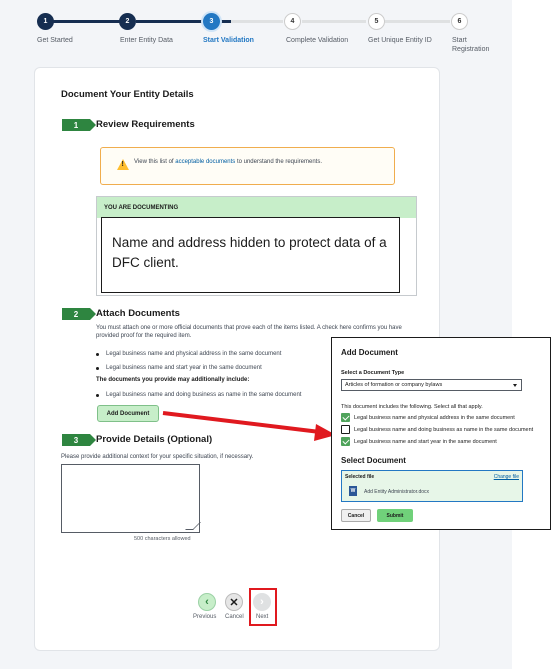 The width and height of the screenshot is (553, 669). What do you see at coordinates (369, 352) in the screenshot?
I see `dialog-title: Add Document` at bounding box center [369, 352].